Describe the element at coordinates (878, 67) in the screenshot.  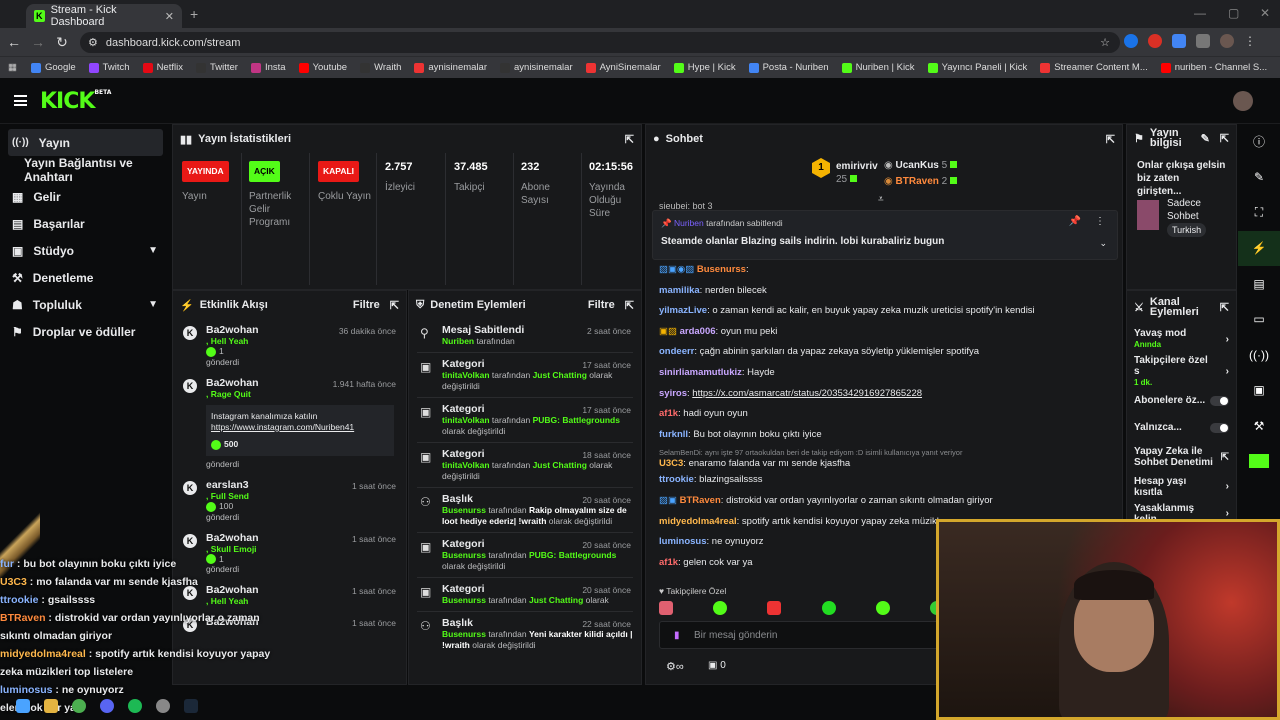
I see `bookmark-item: Nuriben | Kick` at that location.